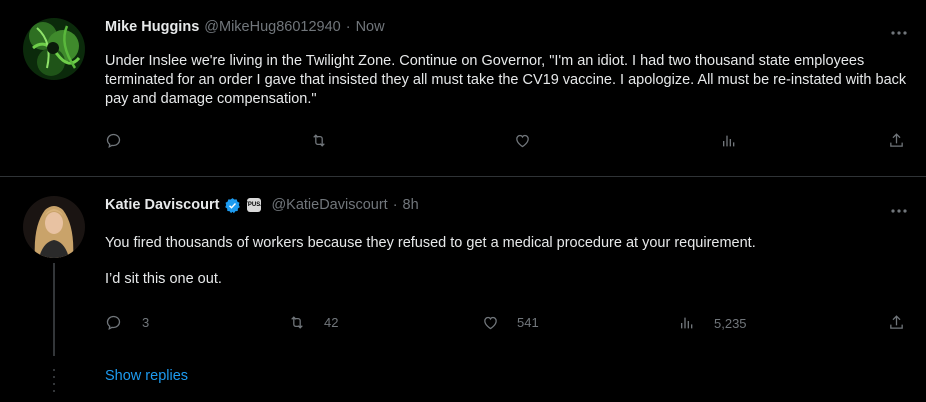 The image size is (926, 402). I want to click on handle: @MikeHug86012940, so click(272, 27).